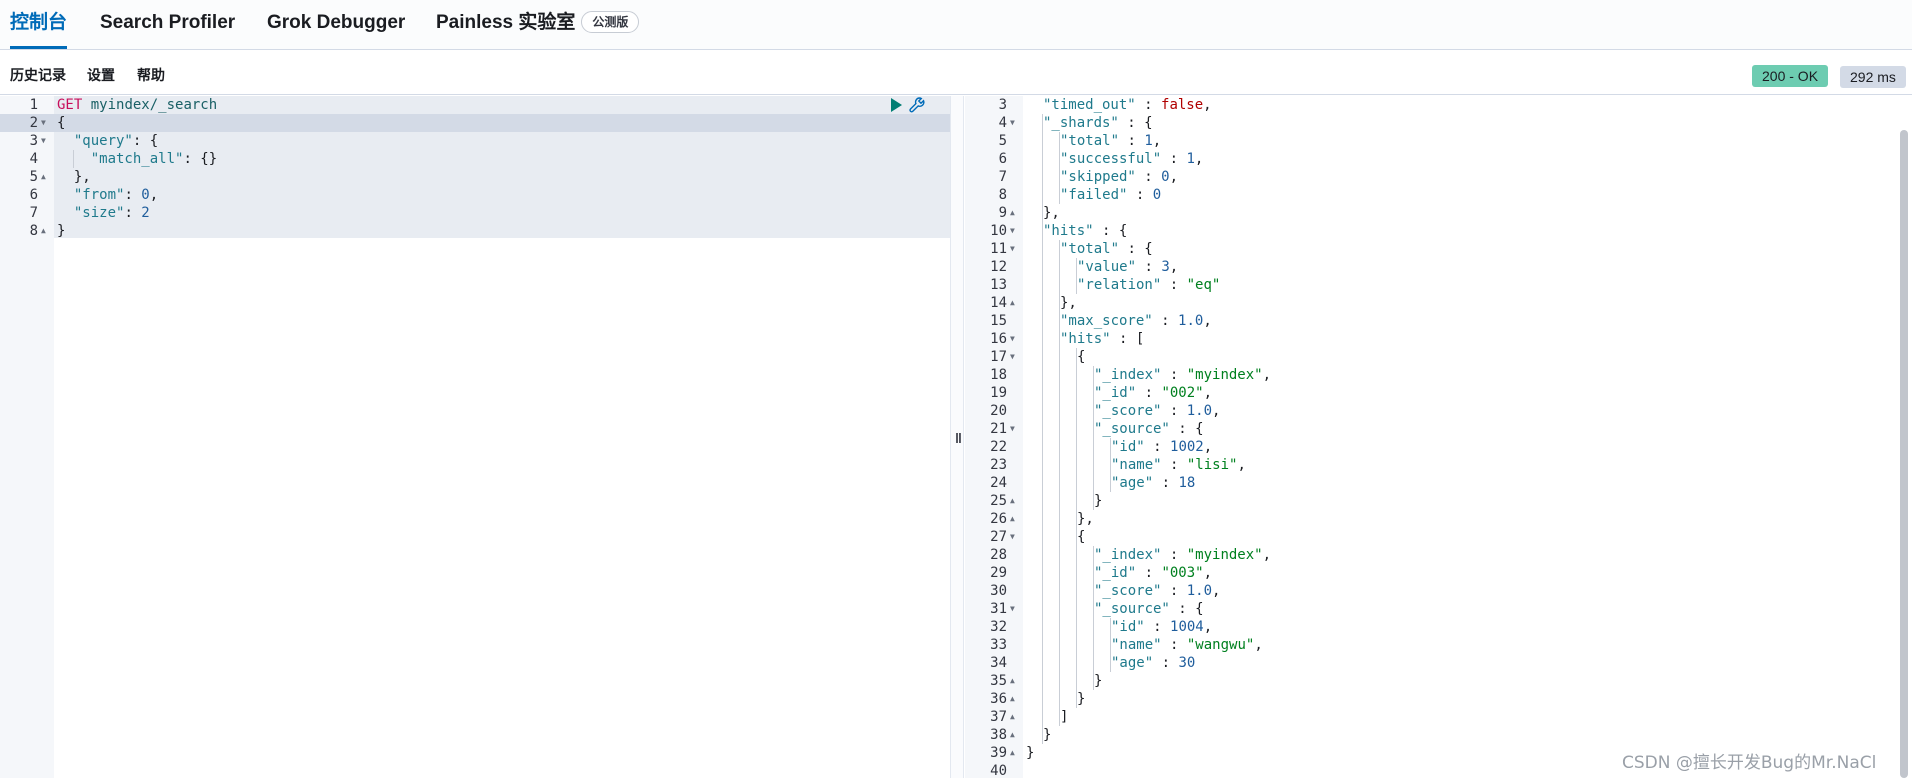  I want to click on line-number: 7, so click(33, 213).